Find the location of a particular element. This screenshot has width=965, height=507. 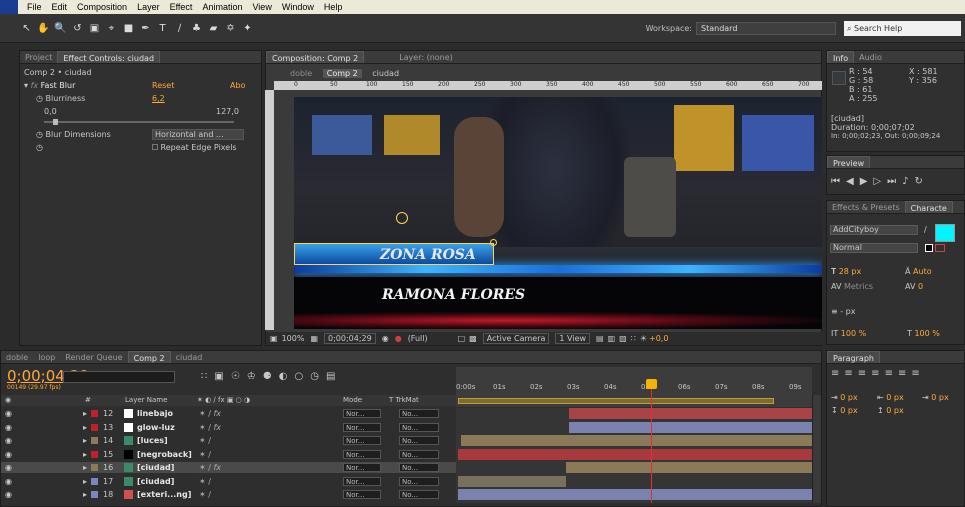

first-frame-icon: ⏮ is located at coordinates (838, 181).